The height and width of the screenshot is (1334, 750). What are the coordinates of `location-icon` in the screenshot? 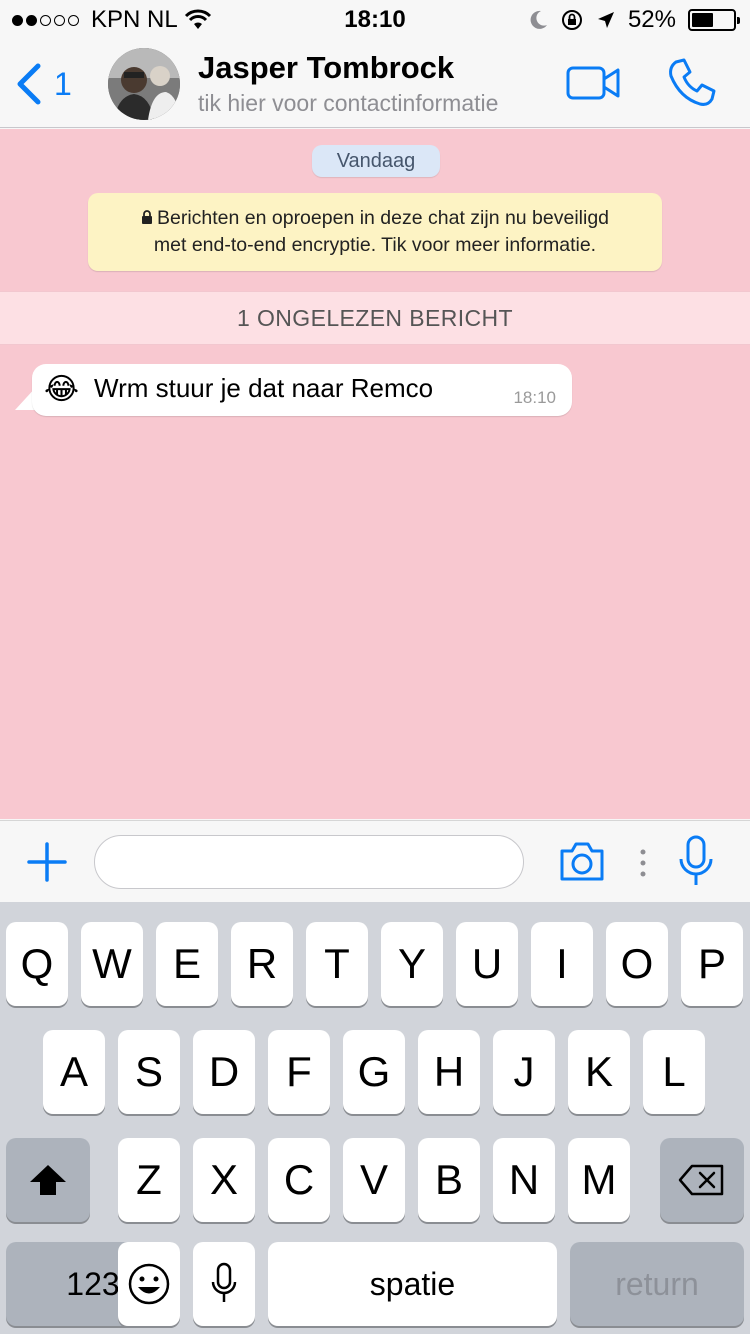 It's located at (605, 20).